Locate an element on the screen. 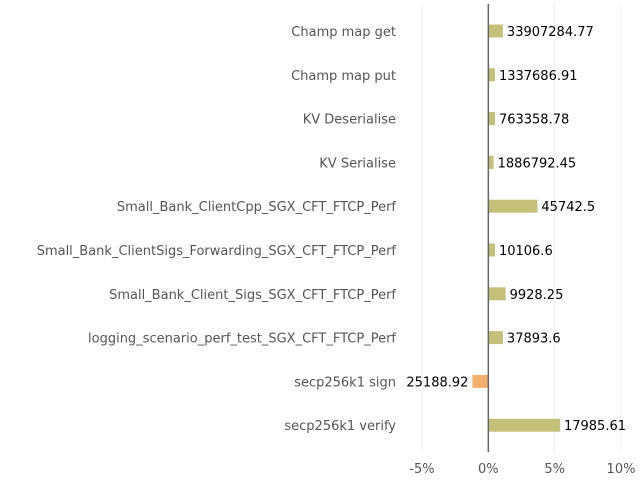 This screenshot has height=484, width=640. value-label-0: 33907284.77 is located at coordinates (550, 32).